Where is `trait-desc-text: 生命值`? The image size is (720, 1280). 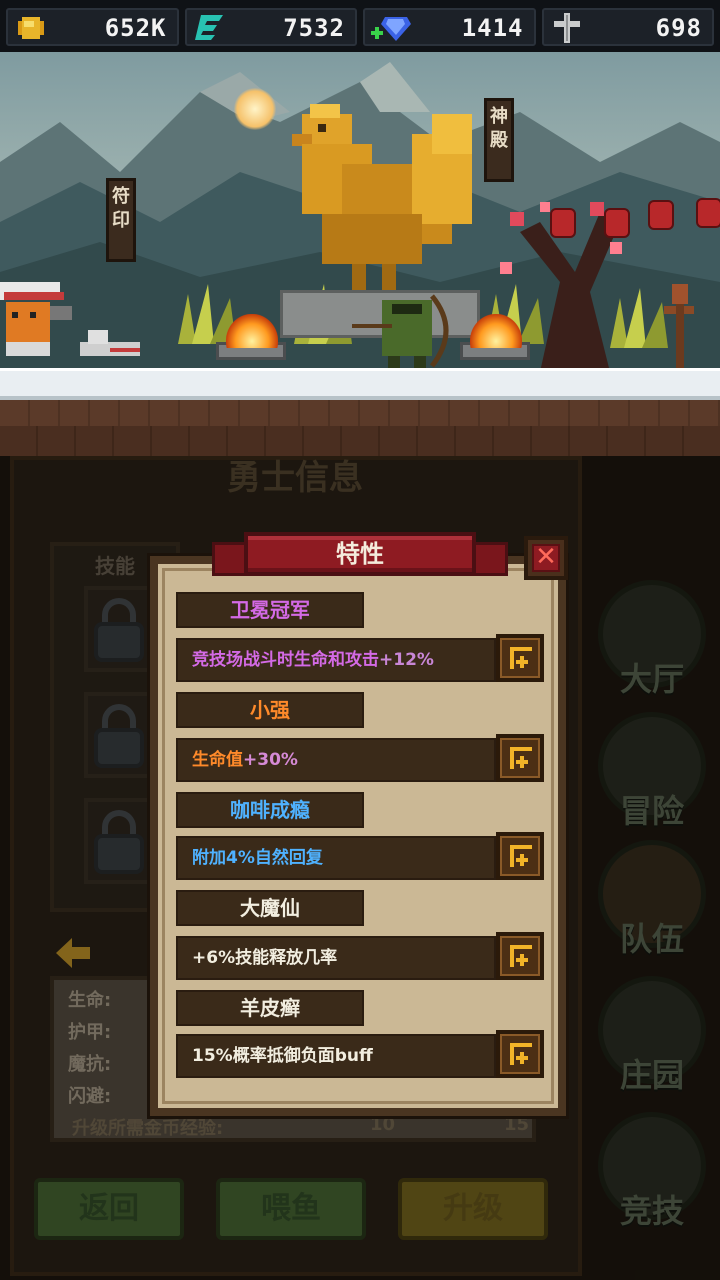
trait-desc-text: 生命值 is located at coordinates (217, 760).